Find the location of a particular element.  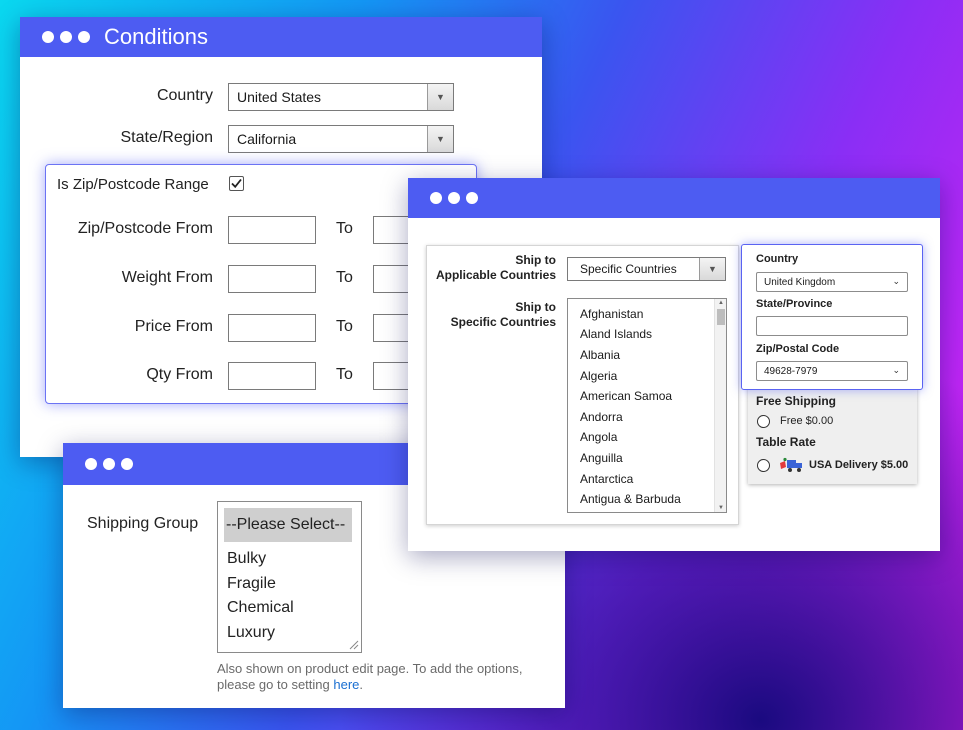

specific-label-line1: Ship to is located at coordinates (535, 307).